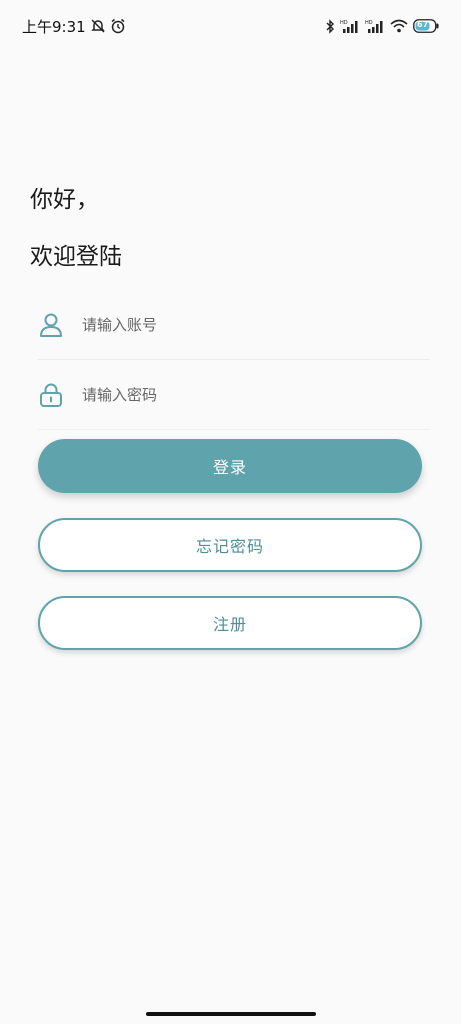 This screenshot has height=1024, width=461. Describe the element at coordinates (375, 26) in the screenshot. I see `signal-icon-2: HD` at that location.